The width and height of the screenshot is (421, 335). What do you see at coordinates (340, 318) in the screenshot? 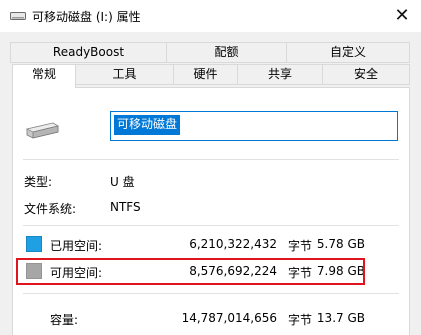
I see `capacity-size: 13.7 GB` at bounding box center [340, 318].